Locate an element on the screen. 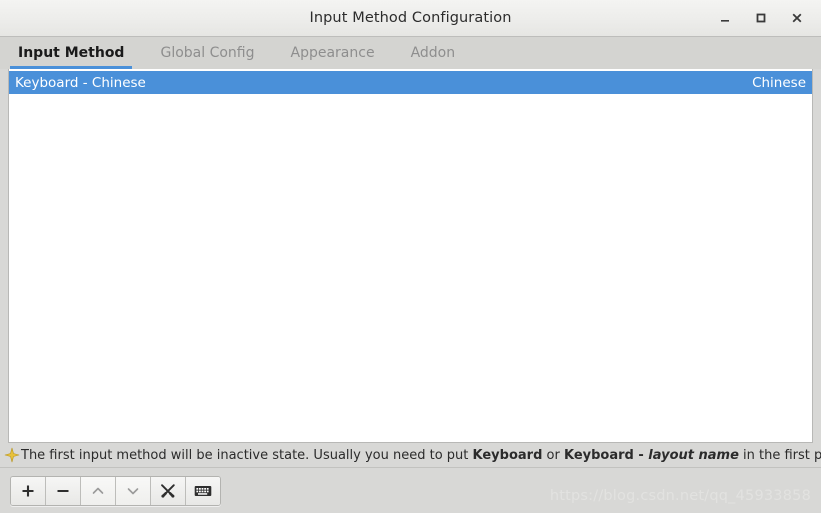  input-method-name: Keyboard - Chinese is located at coordinates (80, 82).